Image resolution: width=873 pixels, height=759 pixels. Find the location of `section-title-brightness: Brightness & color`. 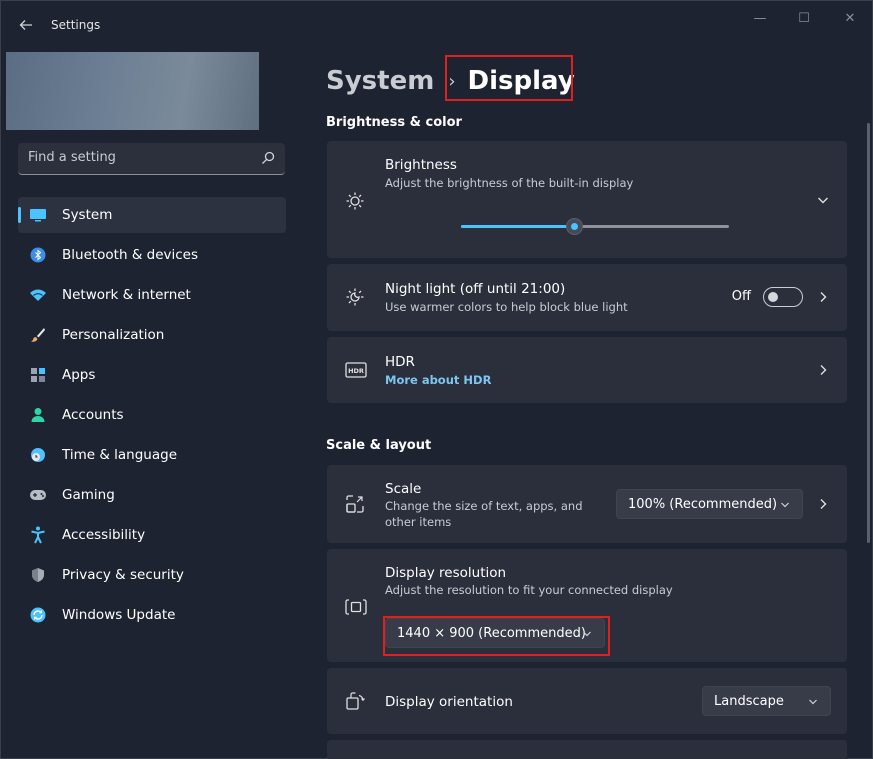

section-title-brightness: Brightness & color is located at coordinates (394, 122).